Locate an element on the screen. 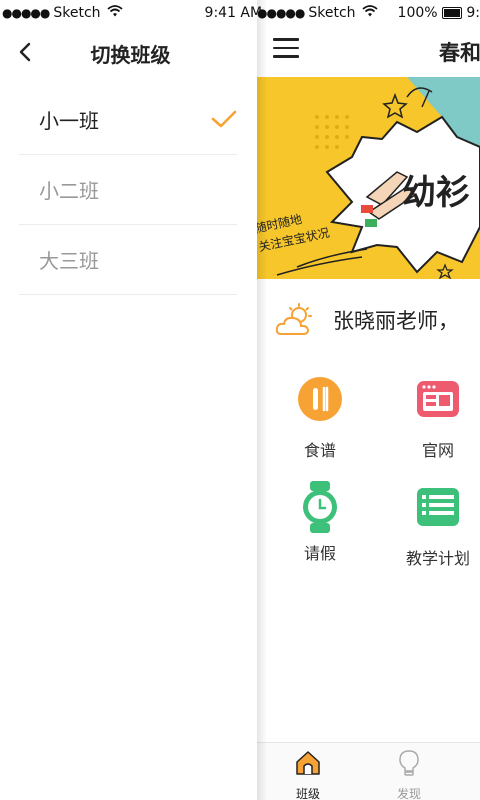 Image resolution: width=480 pixels, height=800 pixels. class-item-dasan: 大三班 is located at coordinates (128, 260).